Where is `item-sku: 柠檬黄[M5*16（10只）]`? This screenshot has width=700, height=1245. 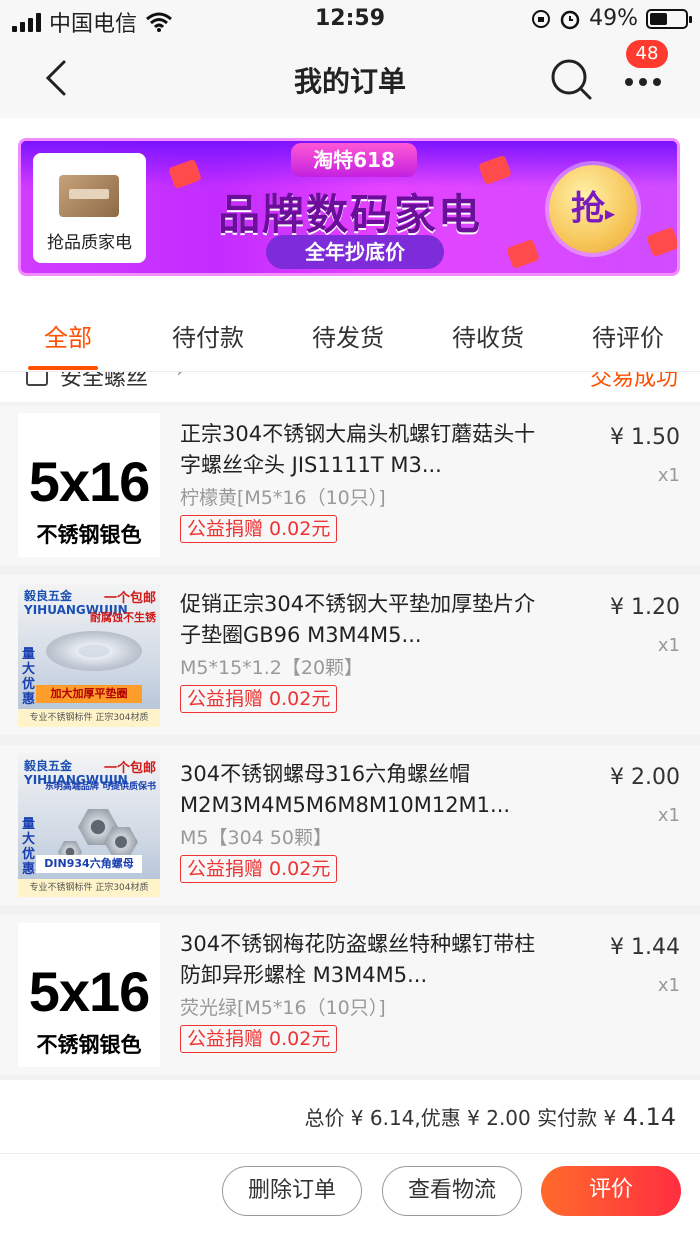 item-sku: 柠檬黄[M5*16（10只）] is located at coordinates (283, 498).